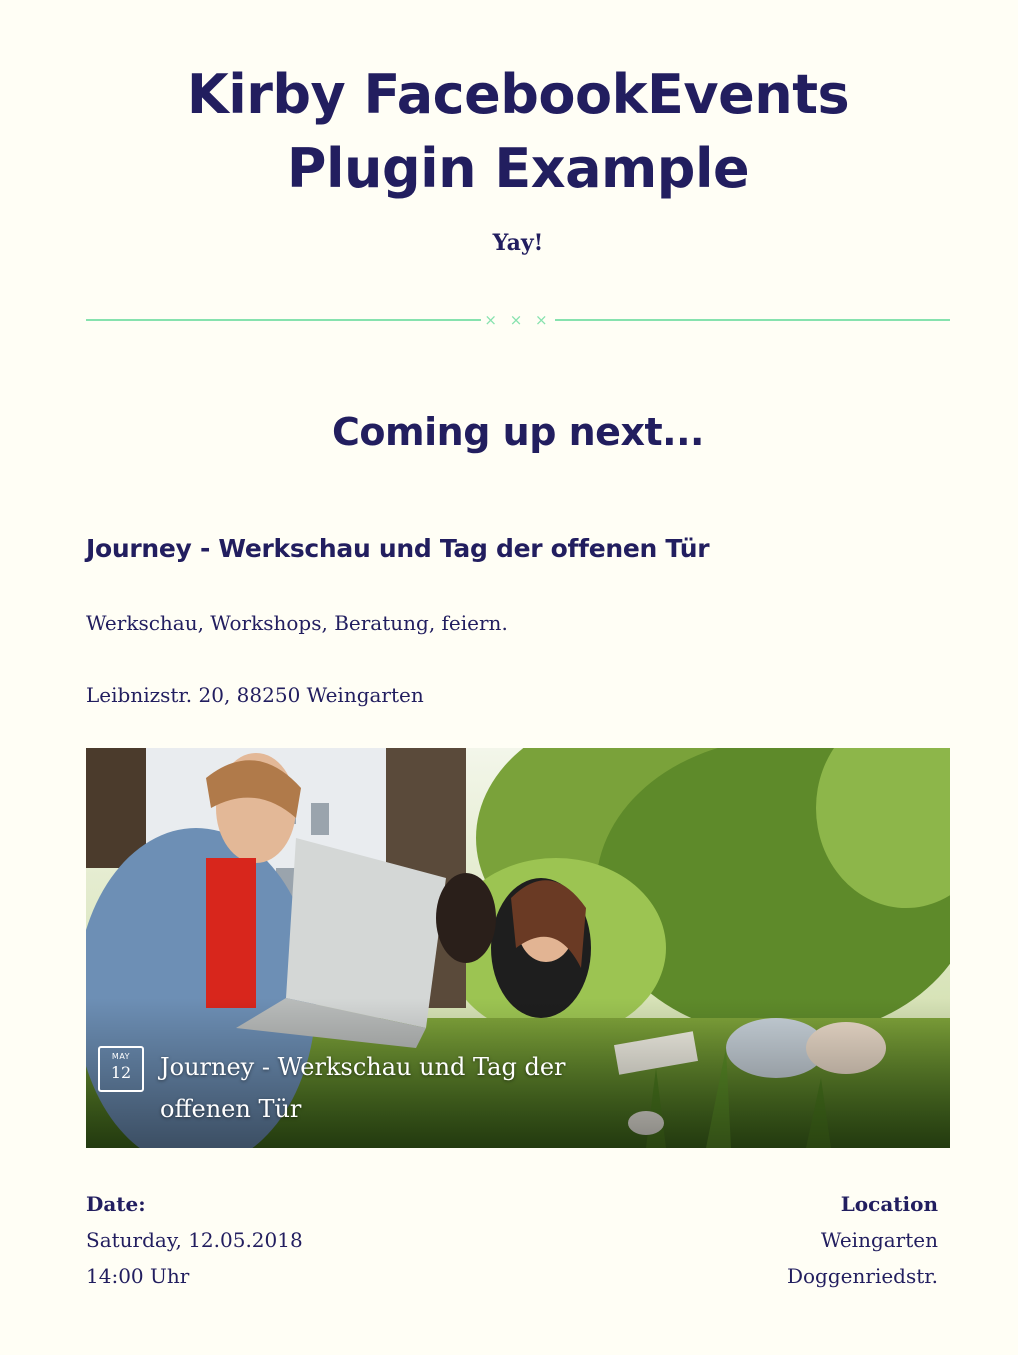 The height and width of the screenshot is (1355, 1018). What do you see at coordinates (297, 623) in the screenshot?
I see `event-description: Werkschau, Workshops, Beratung, feiern.` at bounding box center [297, 623].